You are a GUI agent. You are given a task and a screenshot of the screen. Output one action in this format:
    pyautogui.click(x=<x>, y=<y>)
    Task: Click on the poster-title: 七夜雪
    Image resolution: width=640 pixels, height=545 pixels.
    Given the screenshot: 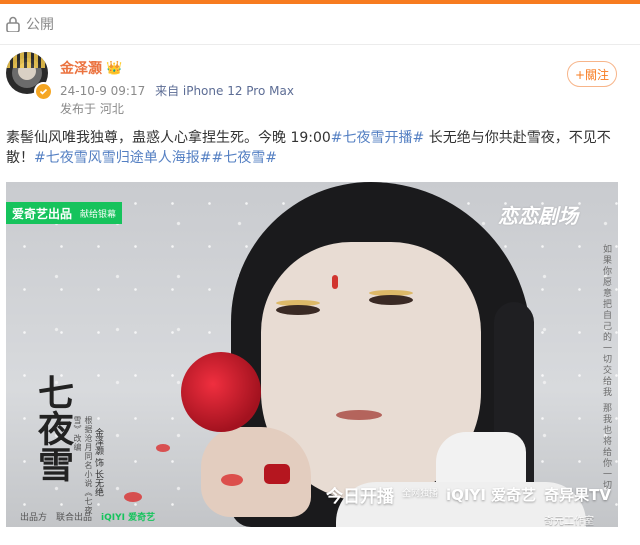 What is the action you would take?
    pyautogui.click(x=53, y=428)
    